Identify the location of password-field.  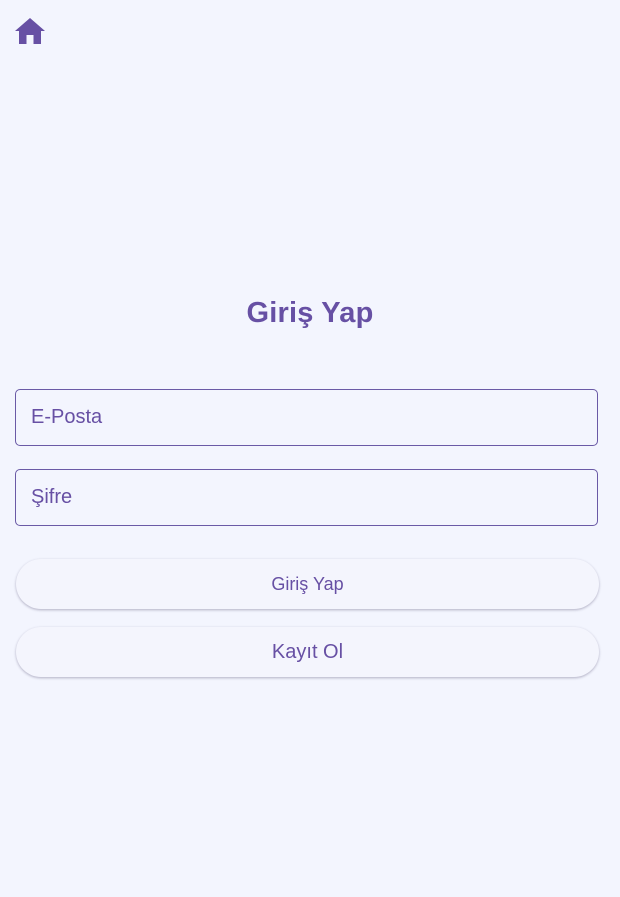
(306, 497).